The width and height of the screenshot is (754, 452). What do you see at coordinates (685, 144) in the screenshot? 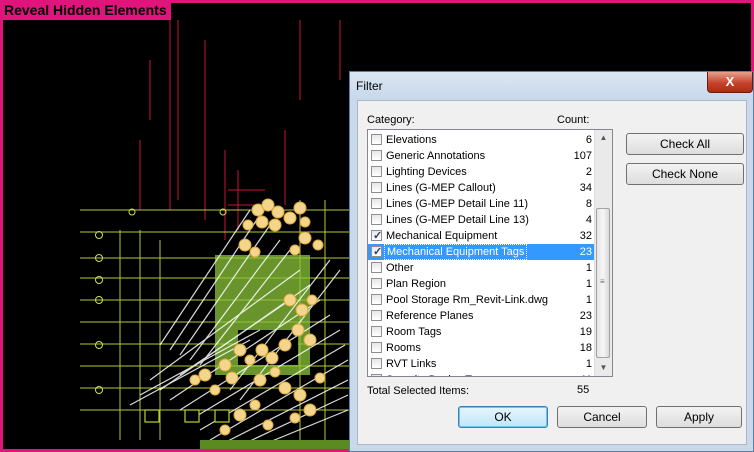
I see `check-all-button: Check All` at bounding box center [685, 144].